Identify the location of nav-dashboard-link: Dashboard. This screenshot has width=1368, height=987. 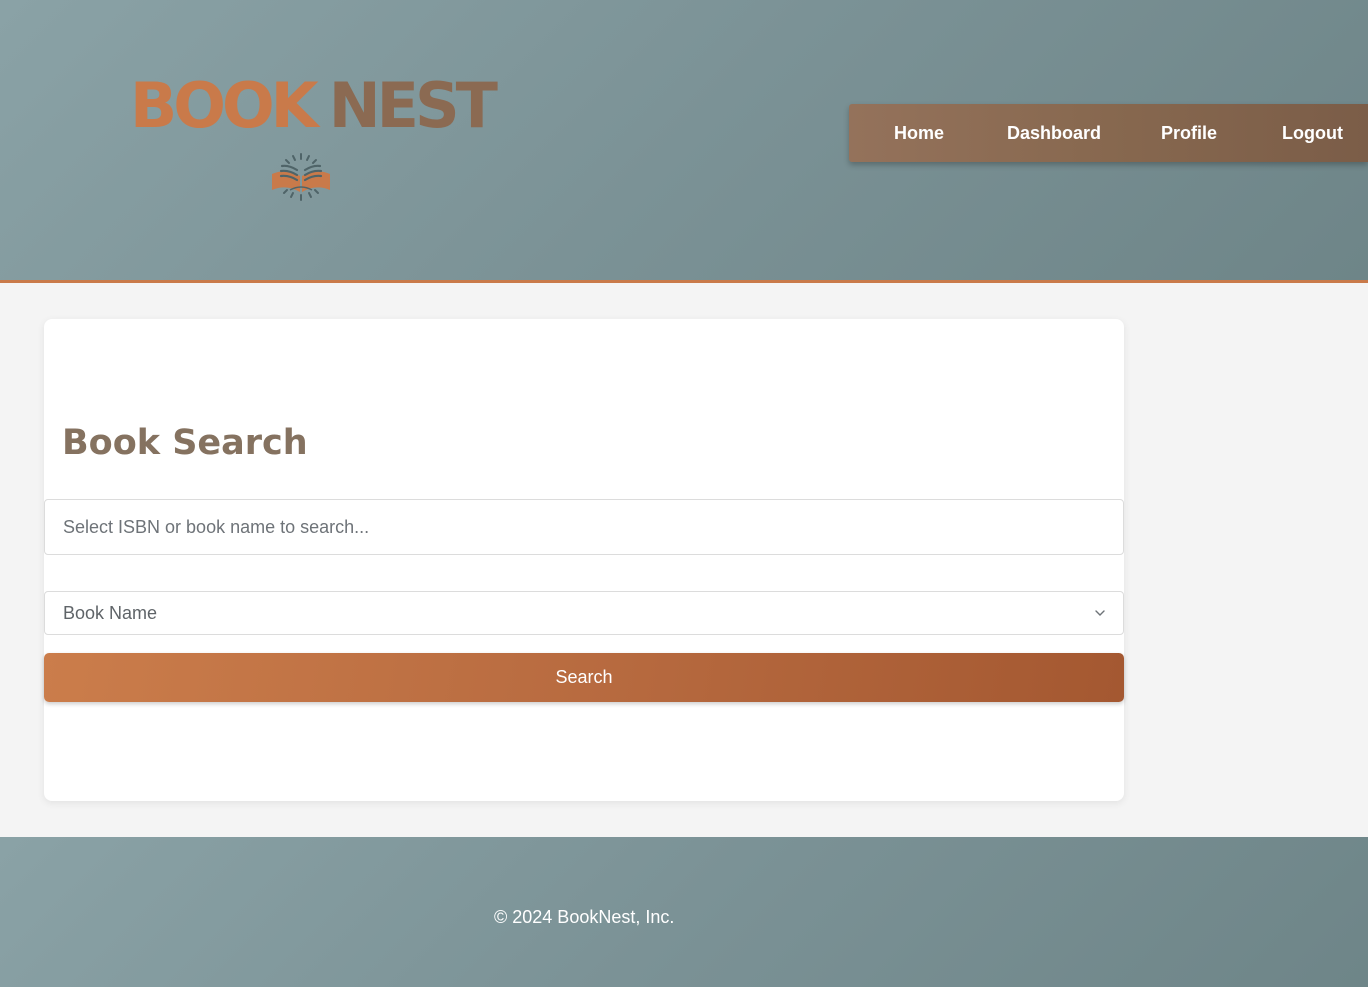
(1054, 133).